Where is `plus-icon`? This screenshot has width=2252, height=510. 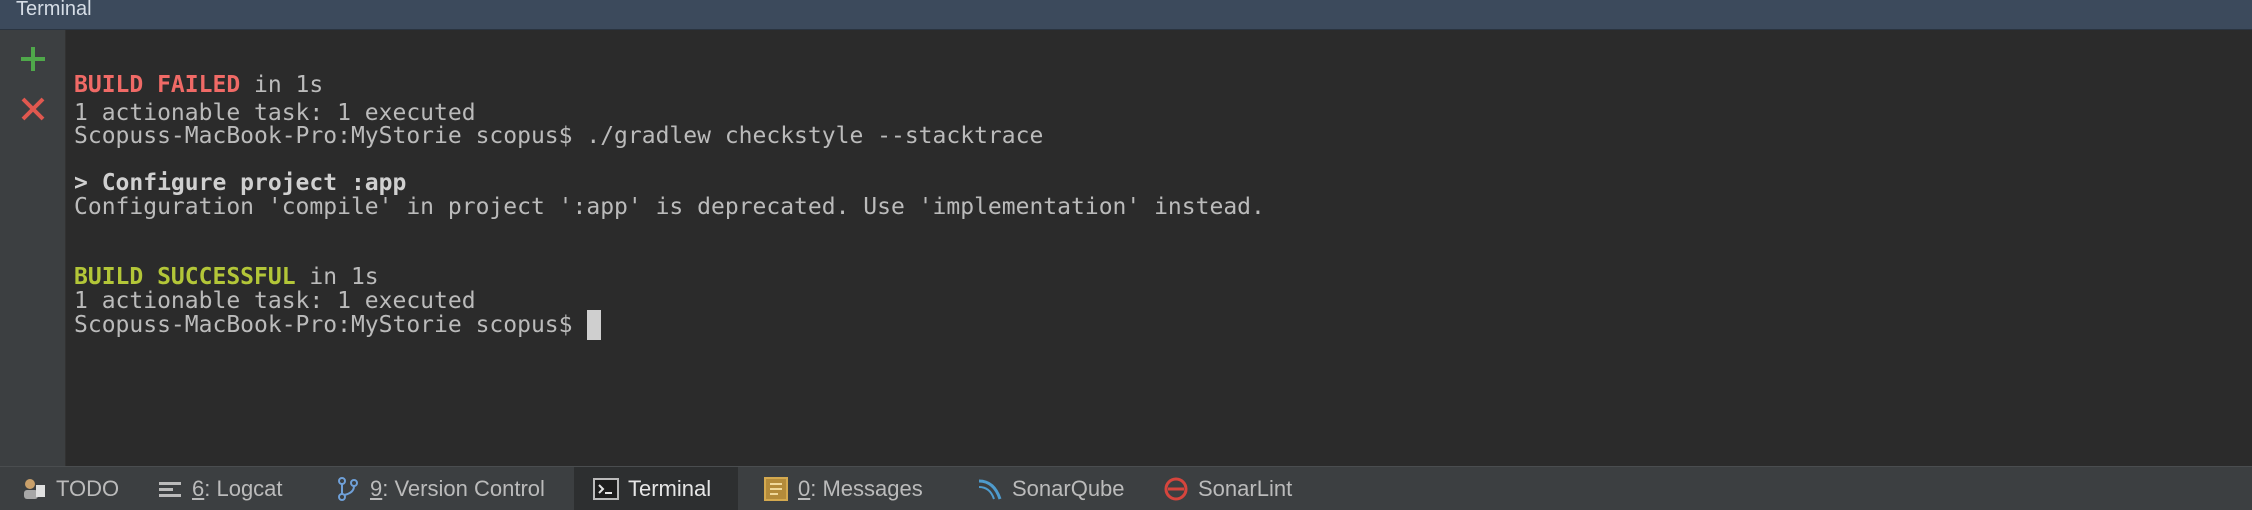 plus-icon is located at coordinates (33, 59).